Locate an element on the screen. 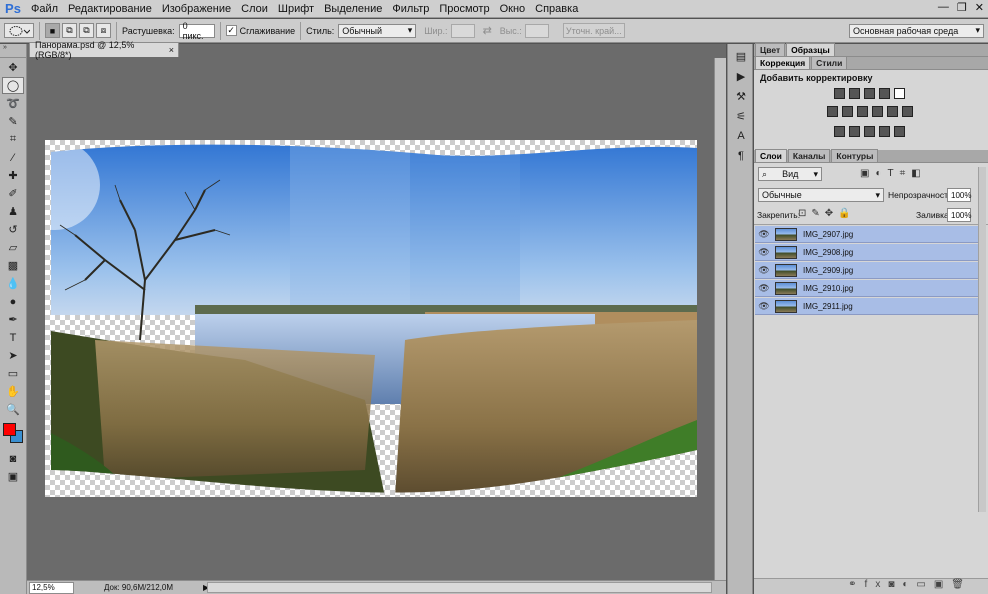  menu-file: Файл is located at coordinates (44, 9).